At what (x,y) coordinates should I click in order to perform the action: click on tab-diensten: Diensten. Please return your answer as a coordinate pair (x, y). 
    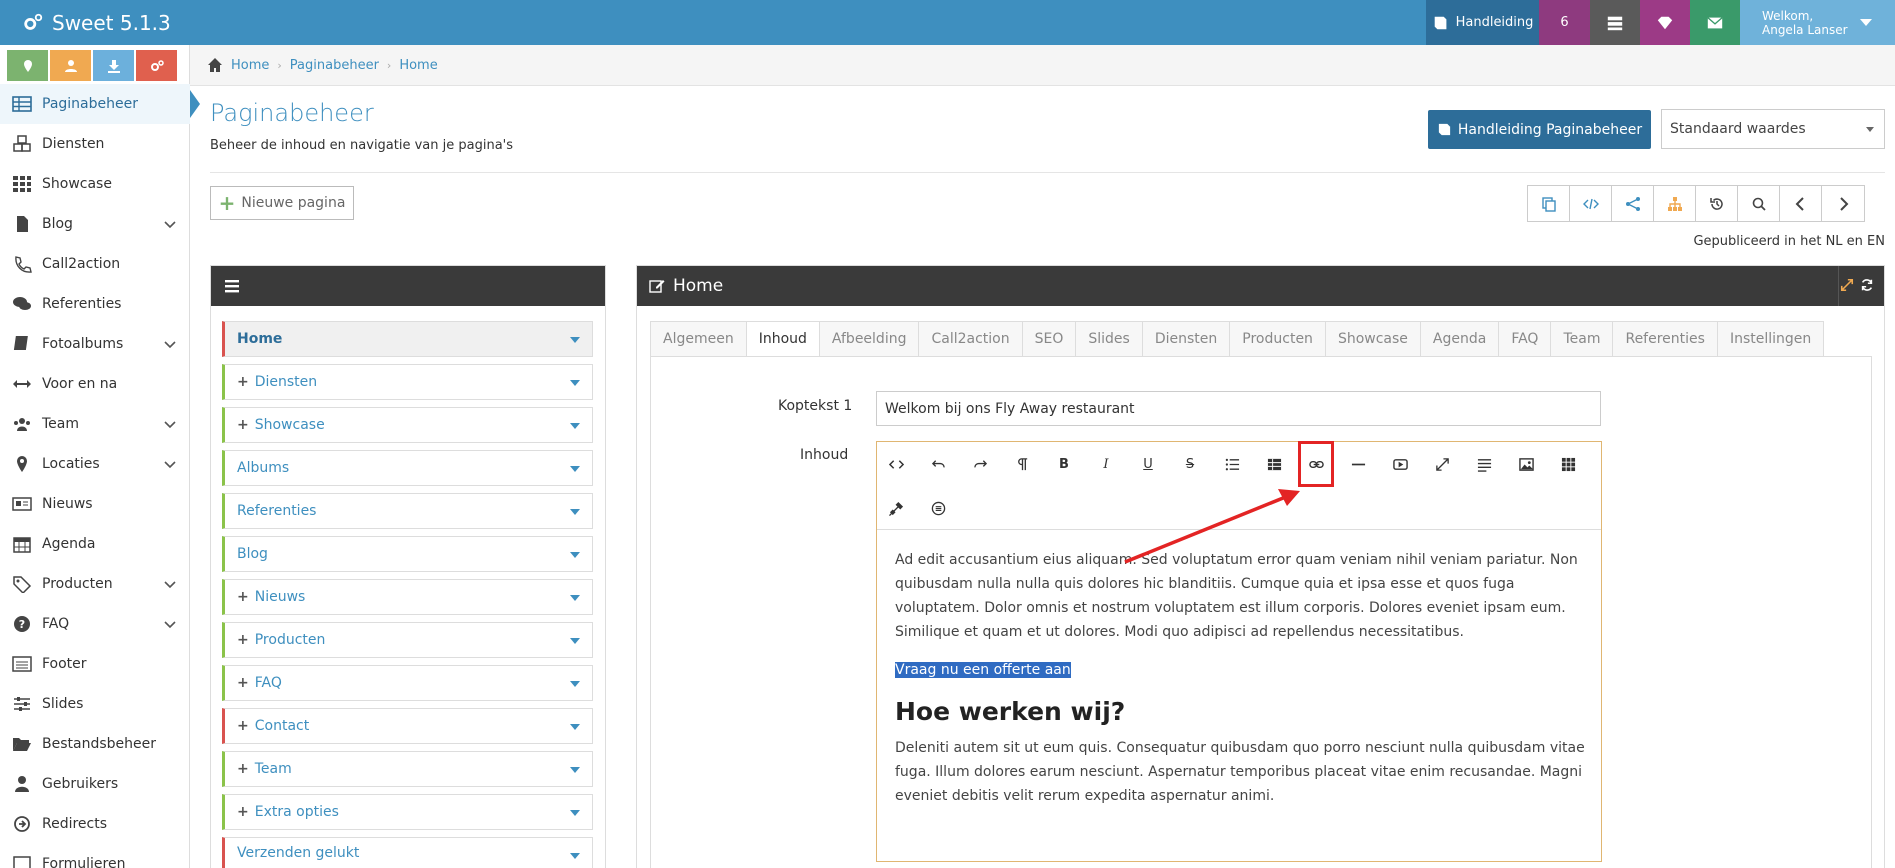
    Looking at the image, I should click on (1185, 339).